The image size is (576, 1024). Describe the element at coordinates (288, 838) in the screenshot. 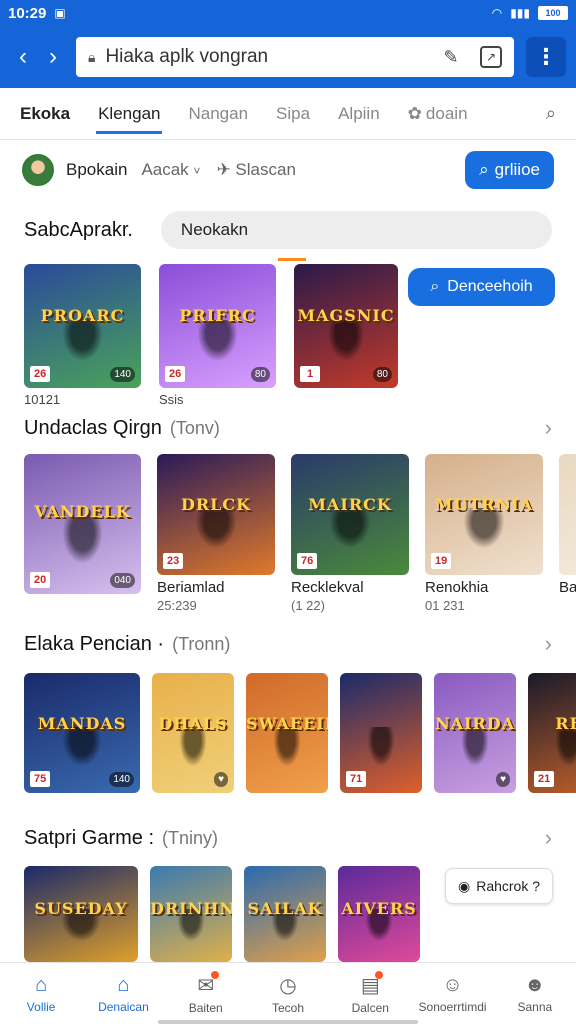

I see `section-header-satpri: Satpri Garme : (Tniny) ›` at that location.